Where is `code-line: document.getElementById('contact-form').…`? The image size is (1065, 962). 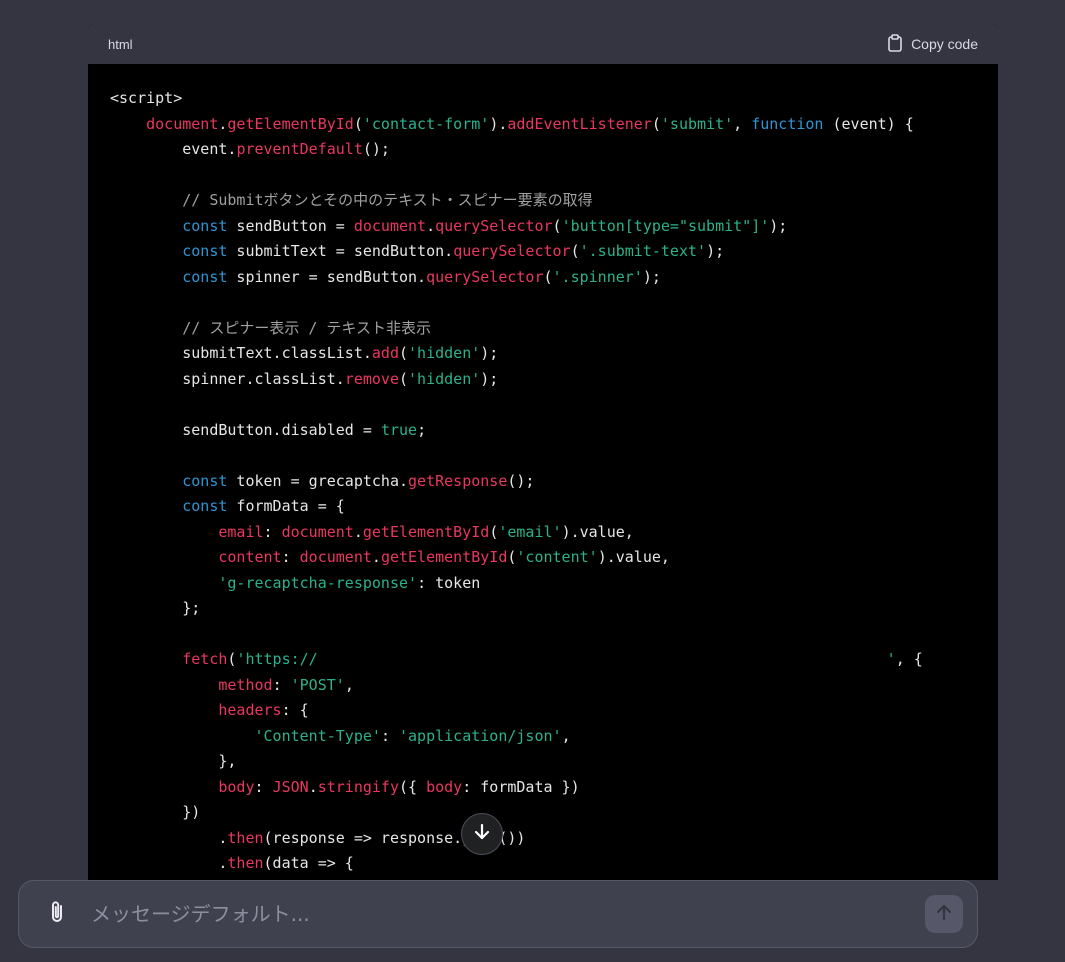
code-line: document.getElementById('contact-form').… is located at coordinates (543, 125).